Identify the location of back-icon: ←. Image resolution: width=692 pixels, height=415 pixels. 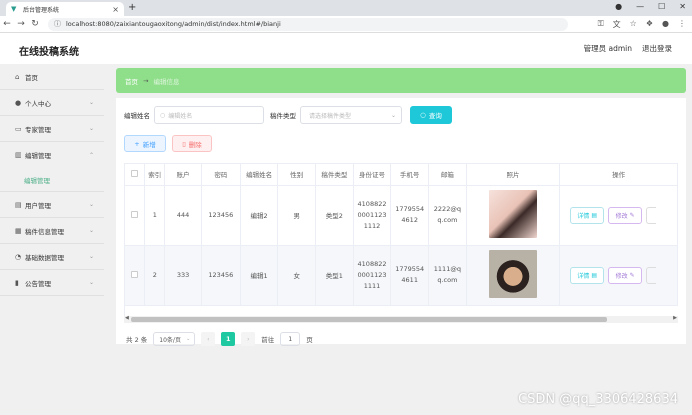
(7, 24).